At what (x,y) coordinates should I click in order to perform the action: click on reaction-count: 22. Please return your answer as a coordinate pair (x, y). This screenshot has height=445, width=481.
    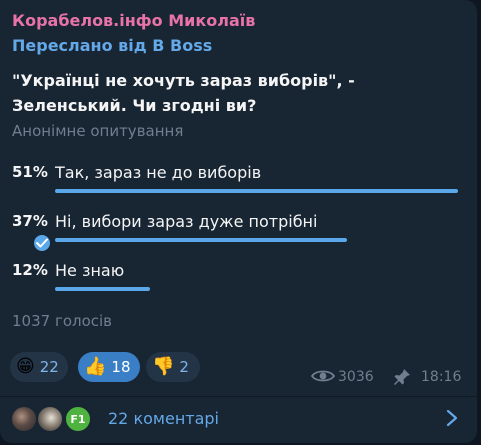
    Looking at the image, I should click on (49, 367).